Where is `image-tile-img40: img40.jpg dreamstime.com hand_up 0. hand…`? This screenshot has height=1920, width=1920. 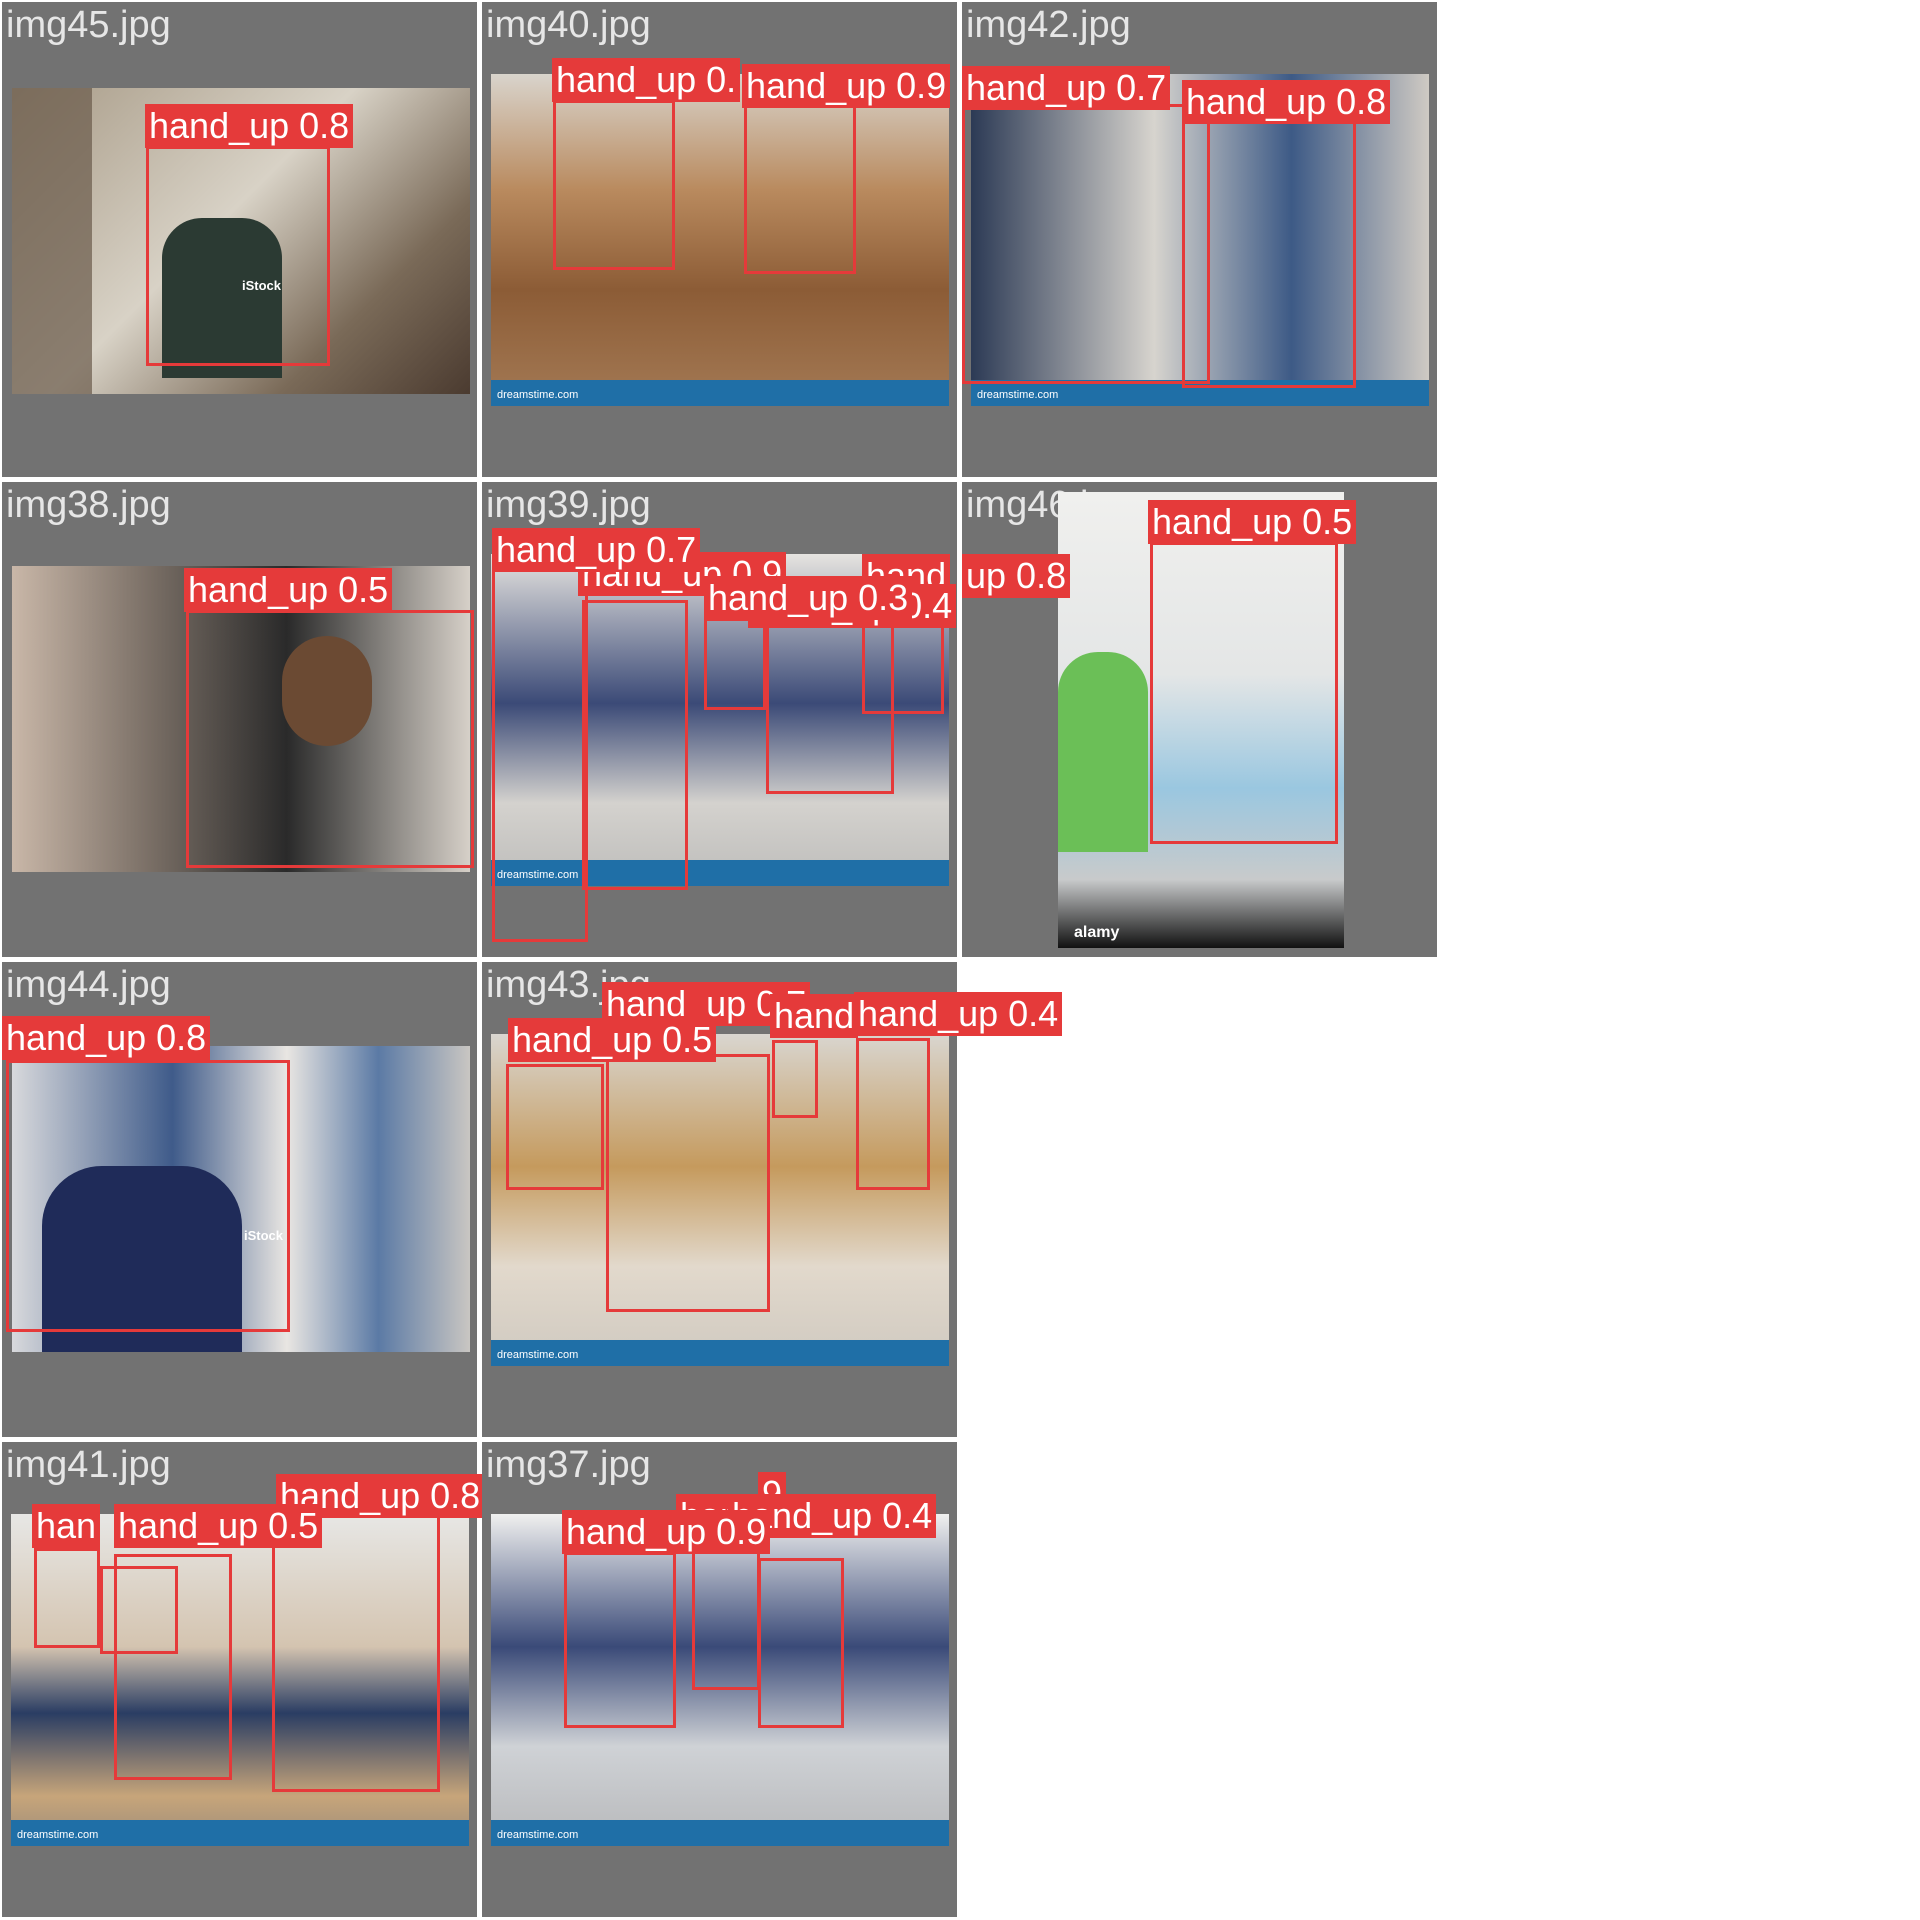
image-tile-img40: img40.jpg dreamstime.com hand_up 0. hand… is located at coordinates (719, 239).